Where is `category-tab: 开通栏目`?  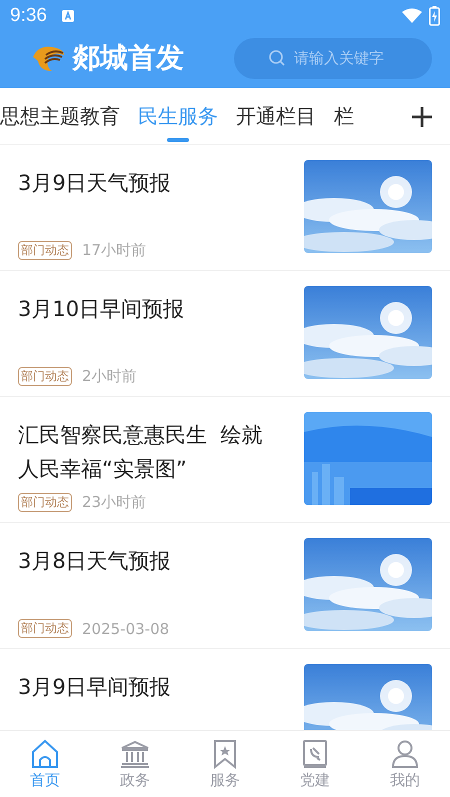
category-tab: 开通栏目 is located at coordinates (276, 116).